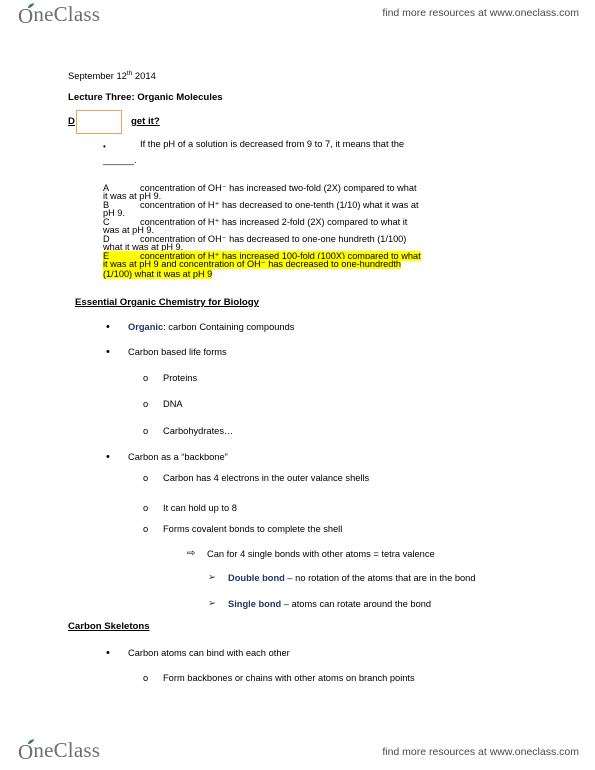 This screenshot has height=770, width=595. Describe the element at coordinates (146, 327) in the screenshot. I see `term-organic: Organic` at that location.